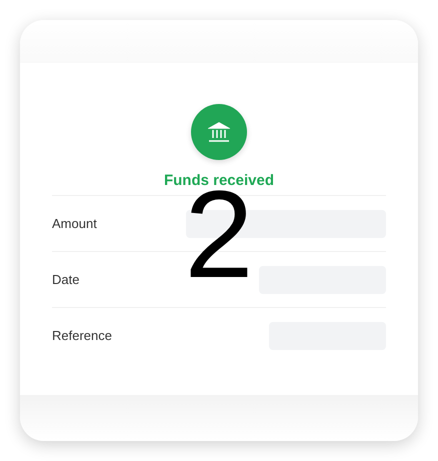 This screenshot has width=438, height=461. Describe the element at coordinates (219, 235) in the screenshot. I see `step-number: 2` at that location.